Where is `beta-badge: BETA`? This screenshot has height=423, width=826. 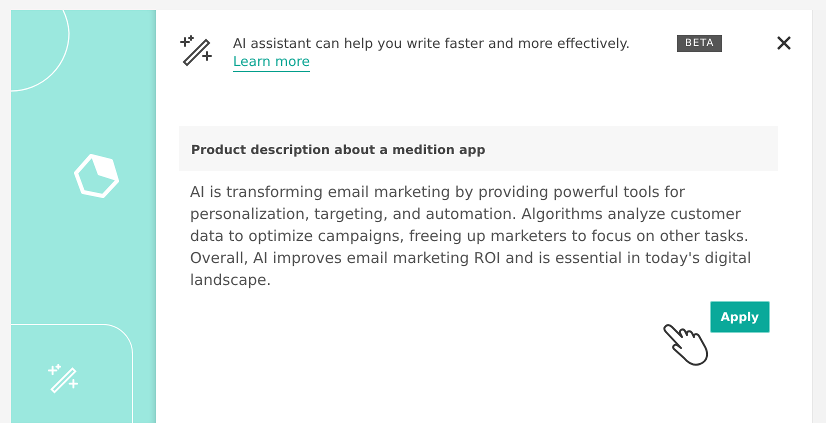 beta-badge: BETA is located at coordinates (699, 43).